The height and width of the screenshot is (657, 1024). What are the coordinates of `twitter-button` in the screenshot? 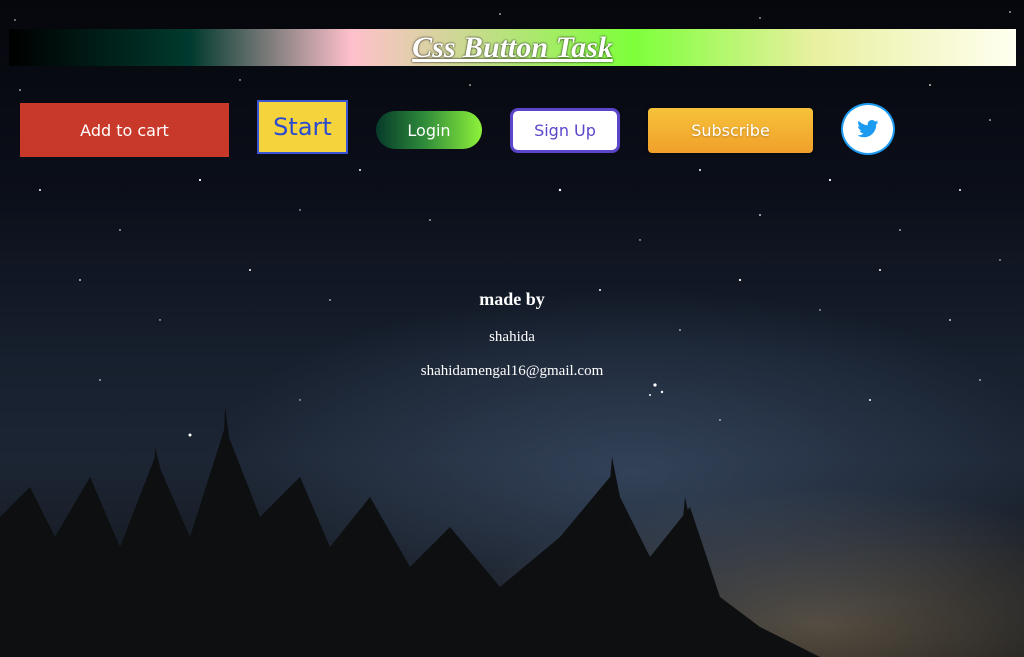 It's located at (868, 129).